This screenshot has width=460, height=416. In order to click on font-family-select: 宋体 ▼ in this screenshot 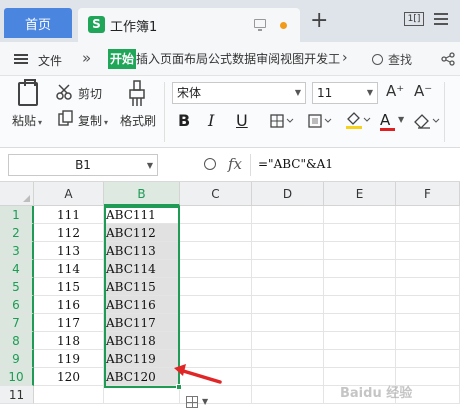, I will do `click(239, 93)`.